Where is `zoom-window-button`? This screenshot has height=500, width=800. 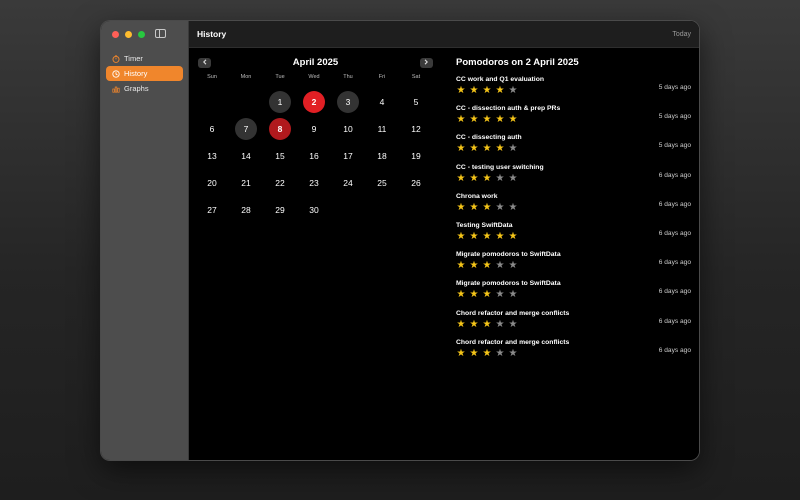
zoom-window-button is located at coordinates (141, 34).